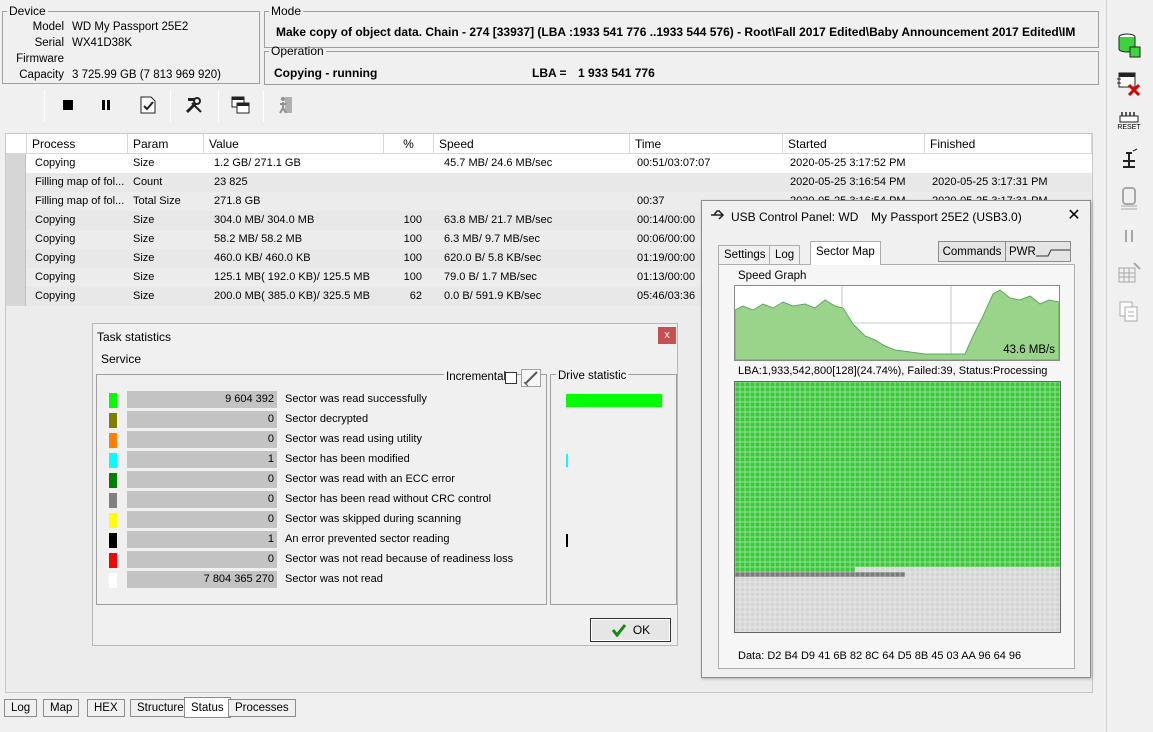 The image size is (1153, 732). Describe the element at coordinates (493, 296) in the screenshot. I see `table-cell-speed: 0.0 B/ 591.9 KB/sec` at that location.